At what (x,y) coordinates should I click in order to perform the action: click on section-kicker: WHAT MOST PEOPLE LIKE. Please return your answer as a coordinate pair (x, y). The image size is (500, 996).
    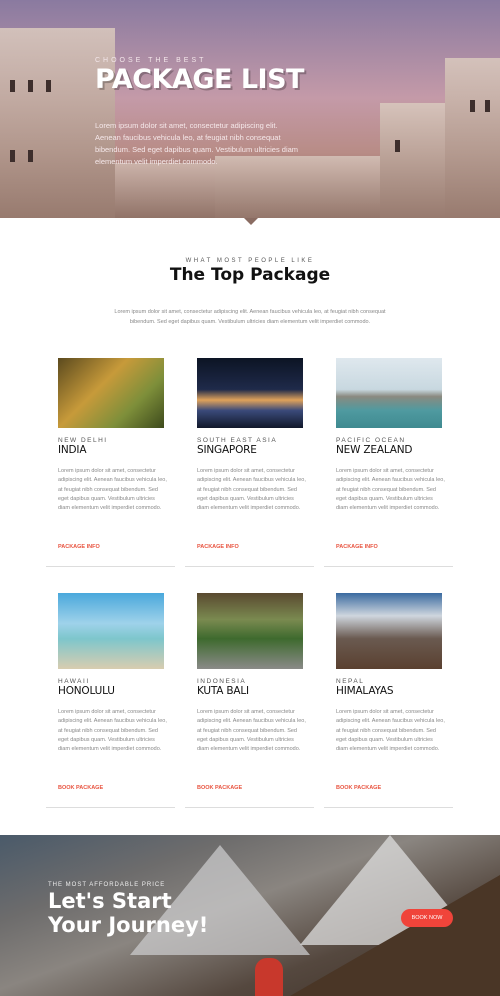
    Looking at the image, I should click on (250, 261).